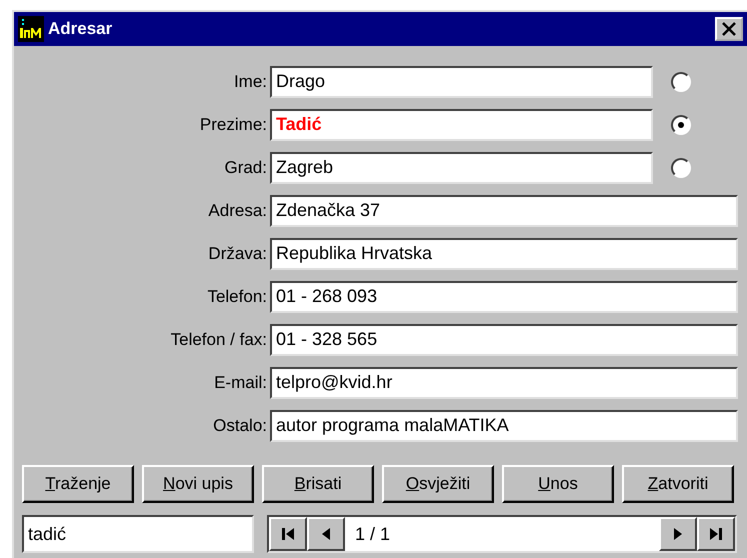 This screenshot has width=747, height=558. I want to click on record-position: 1 / 1, so click(373, 534).